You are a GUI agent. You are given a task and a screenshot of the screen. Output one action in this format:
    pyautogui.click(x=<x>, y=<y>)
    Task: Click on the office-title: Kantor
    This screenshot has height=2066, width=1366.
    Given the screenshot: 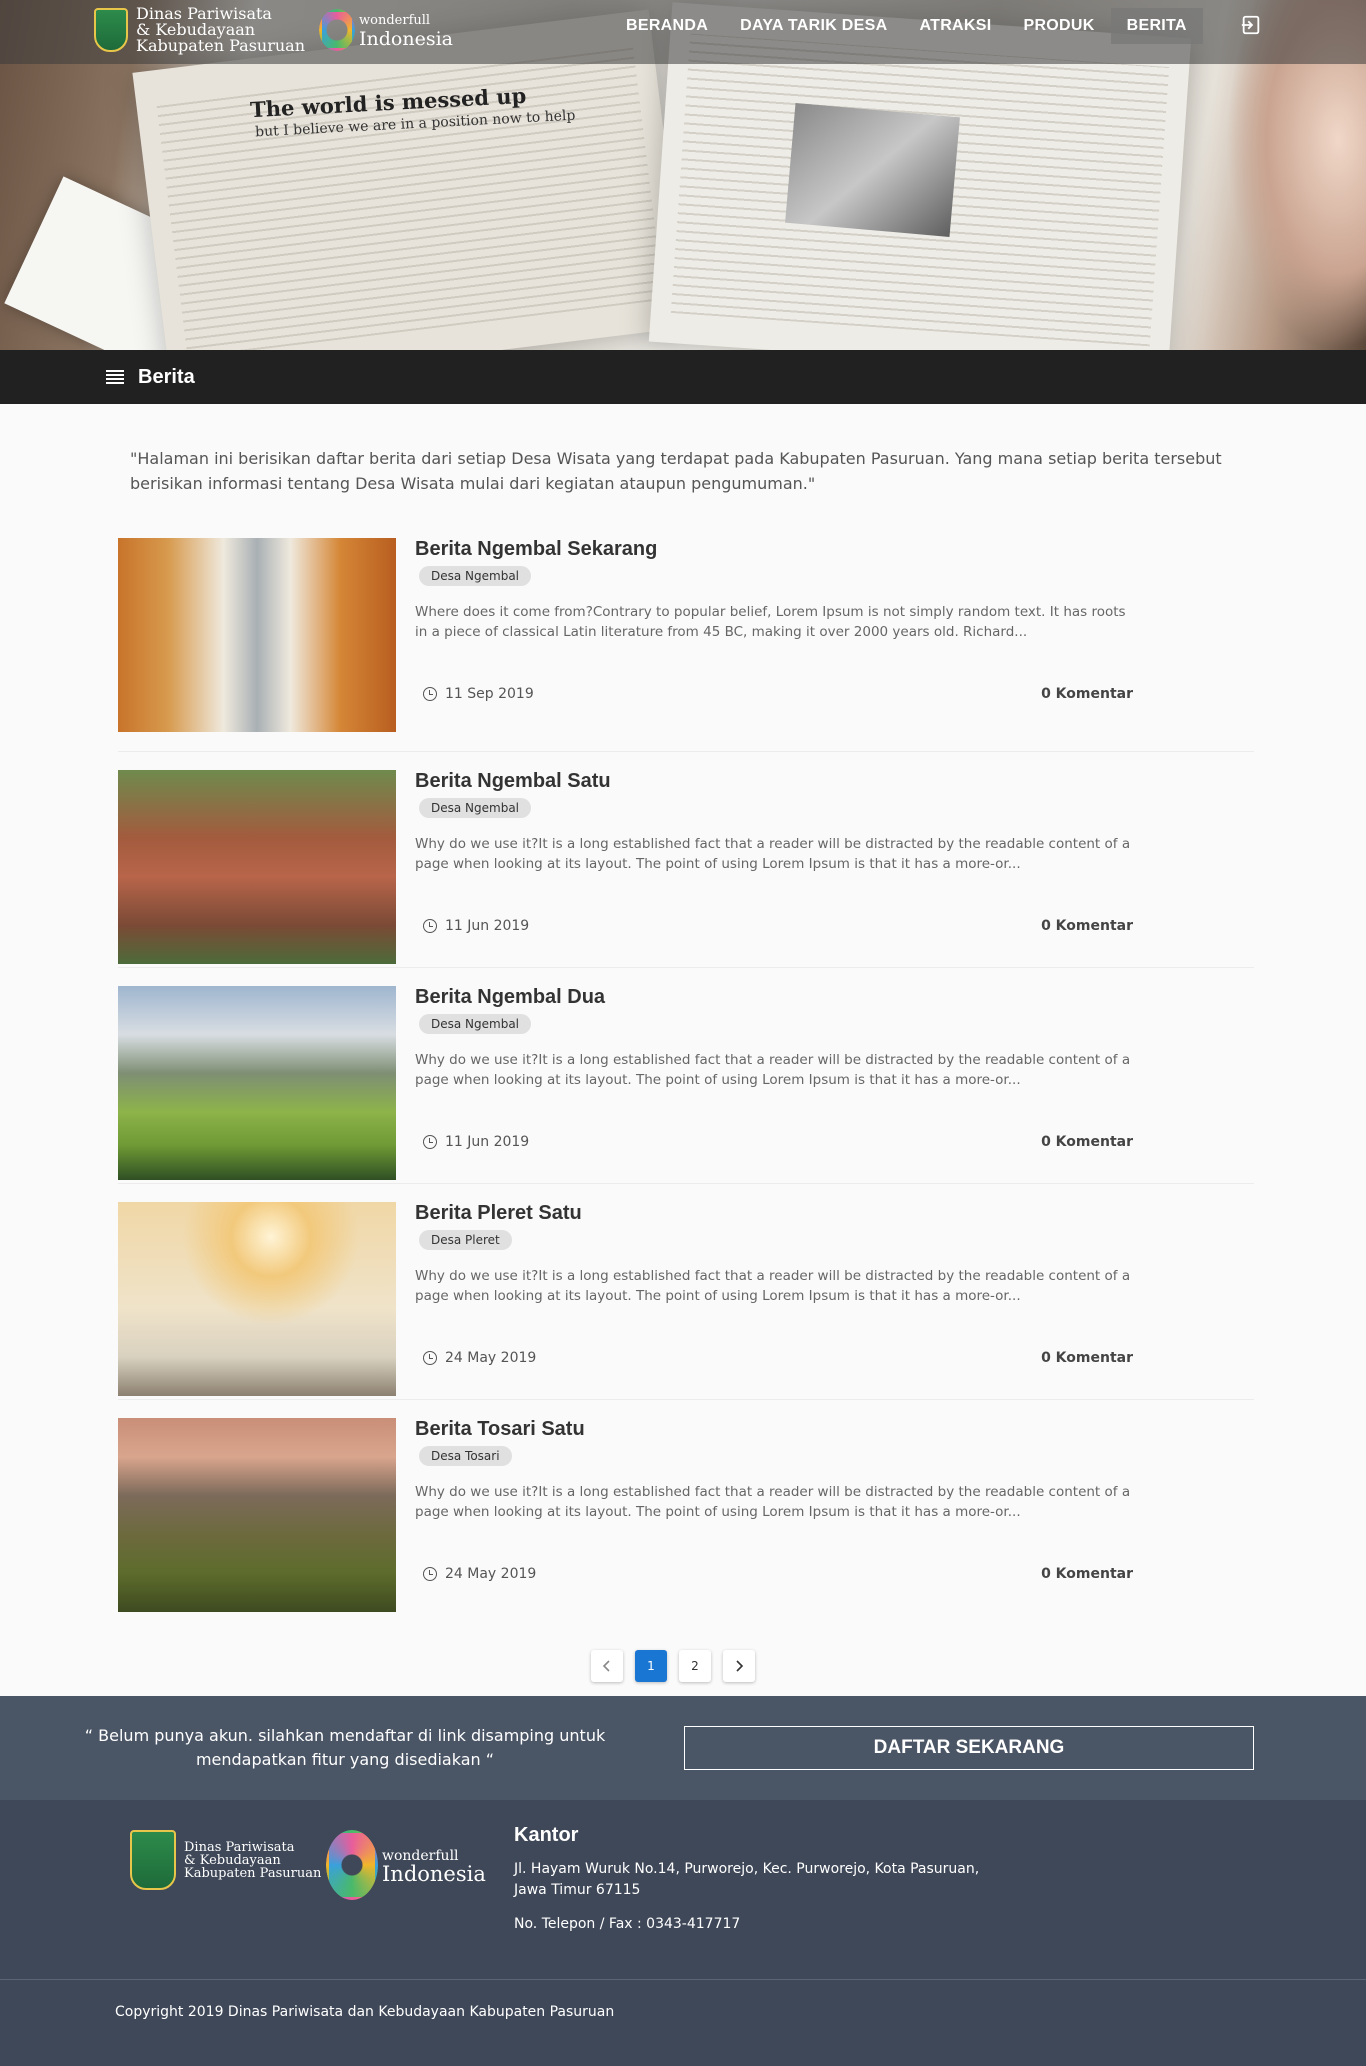 What is the action you would take?
    pyautogui.click(x=546, y=1835)
    